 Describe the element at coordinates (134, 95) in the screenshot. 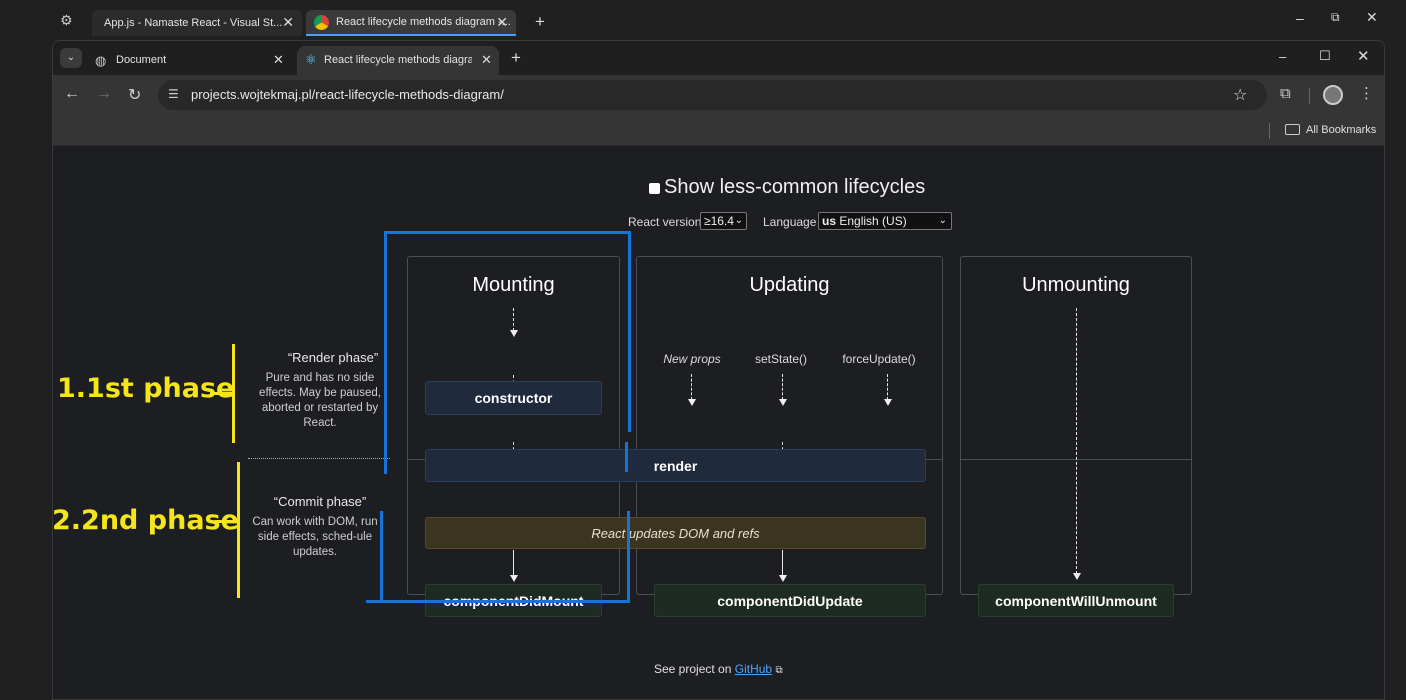

I see `reload-icon: ↻` at that location.